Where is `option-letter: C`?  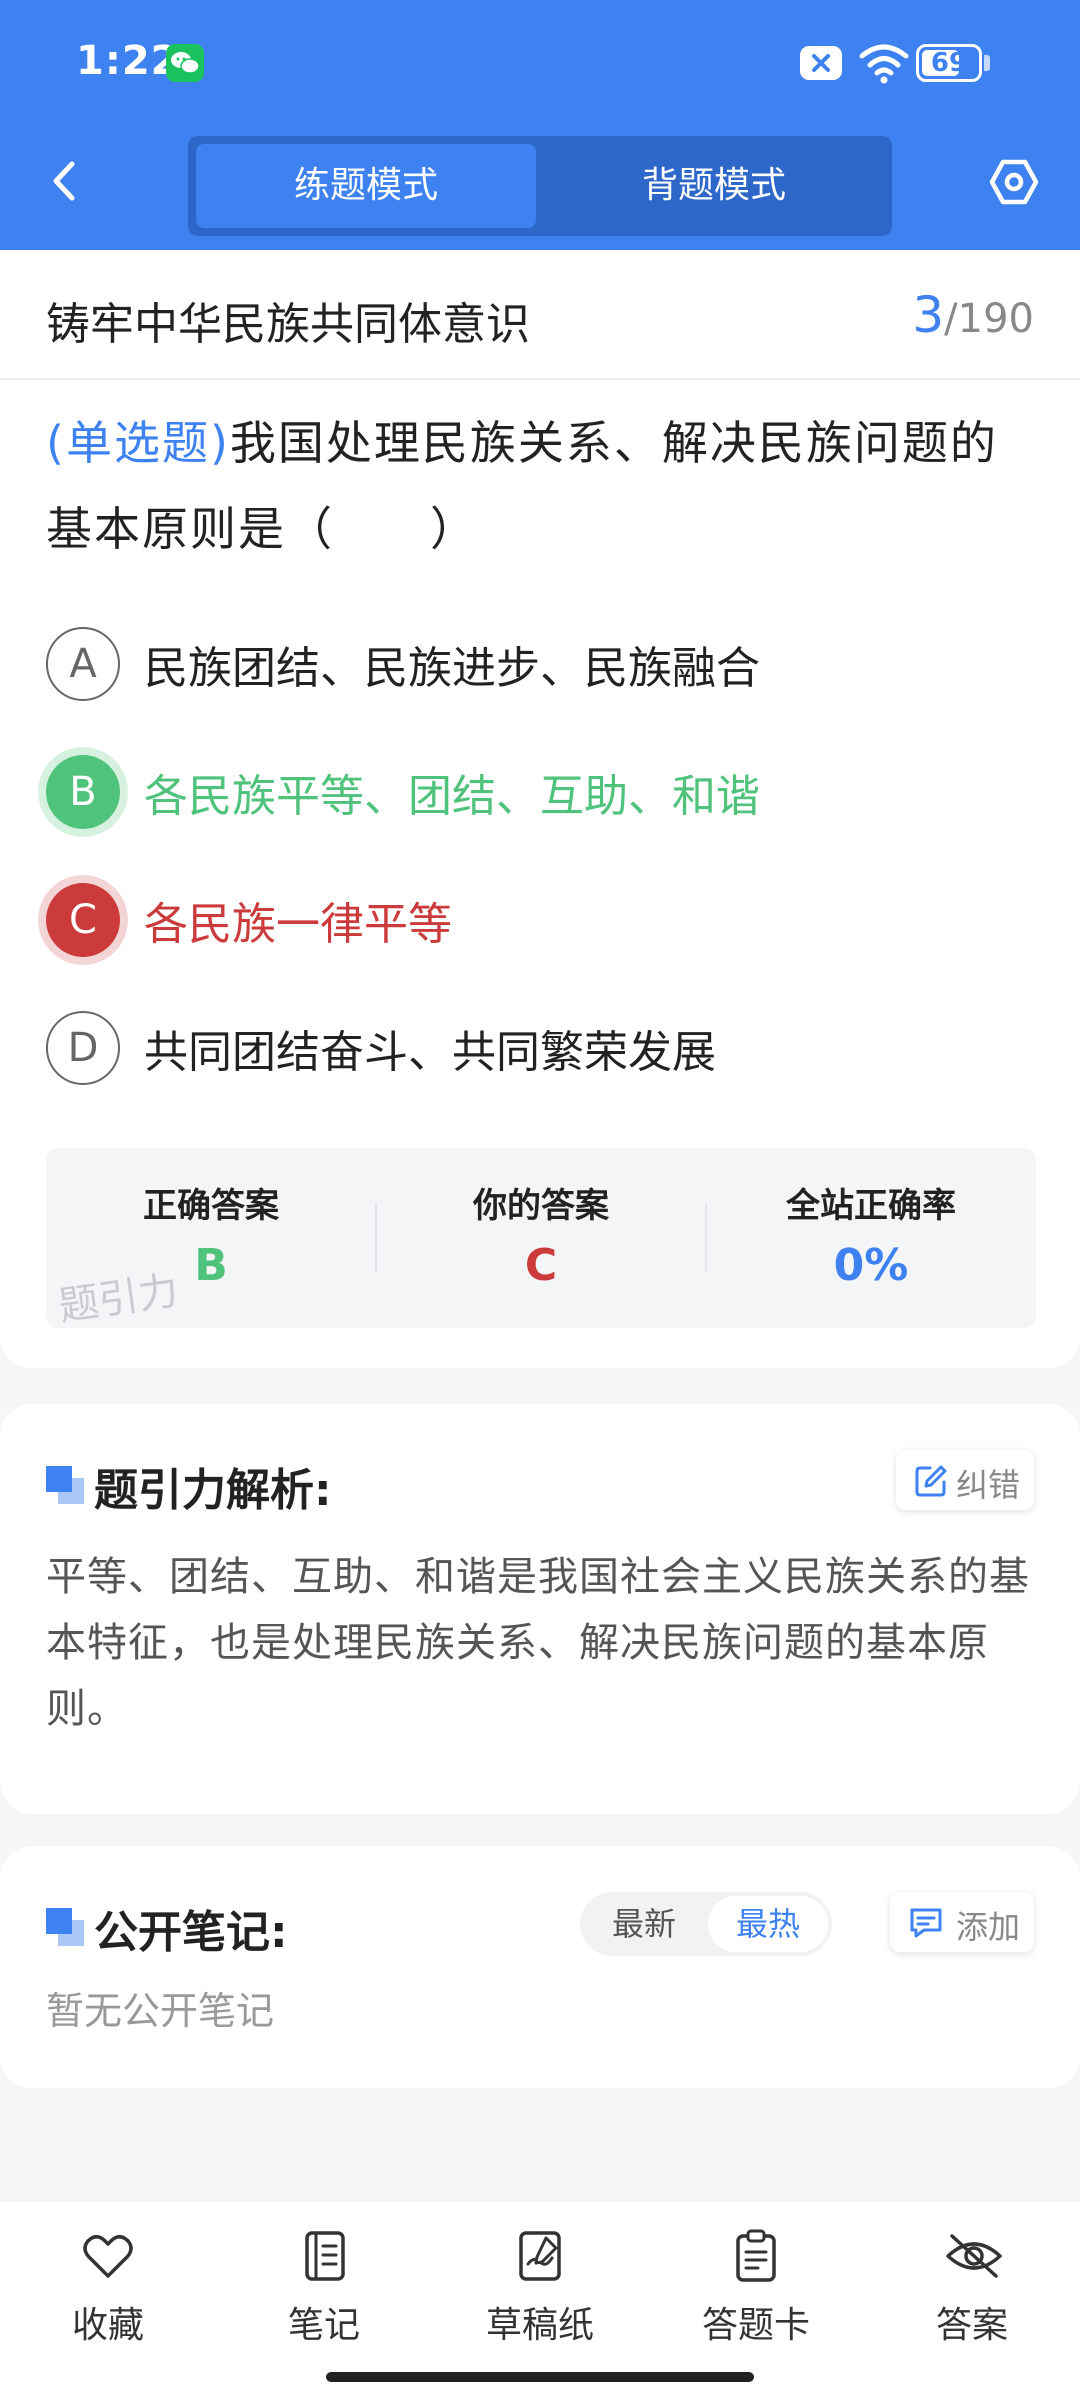 option-letter: C is located at coordinates (83, 920).